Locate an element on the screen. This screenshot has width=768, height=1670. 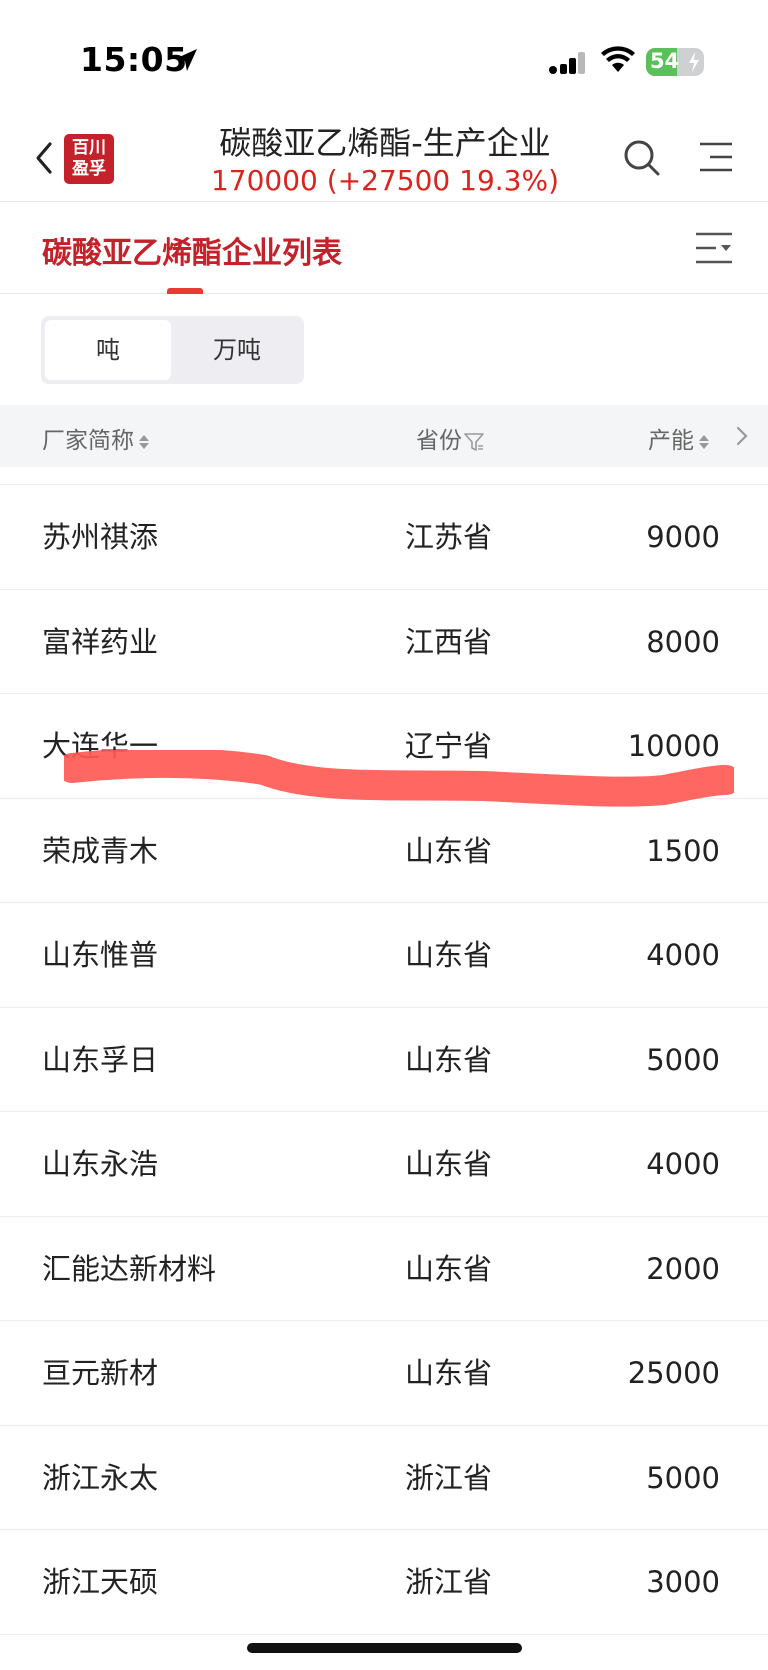
search-icon is located at coordinates (642, 158).